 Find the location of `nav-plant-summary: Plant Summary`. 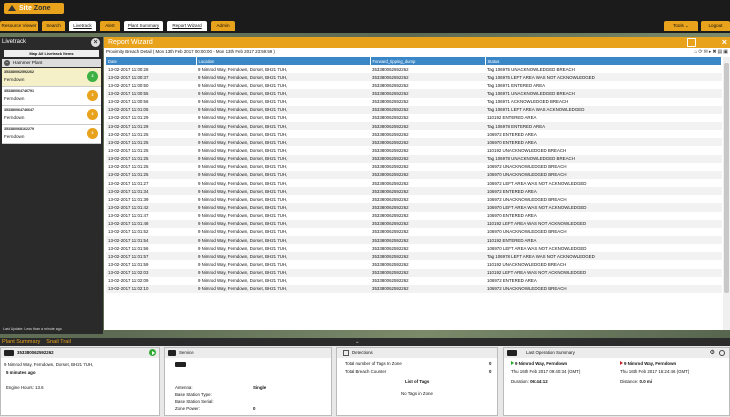

nav-plant-summary: Plant Summary is located at coordinates (143, 26).